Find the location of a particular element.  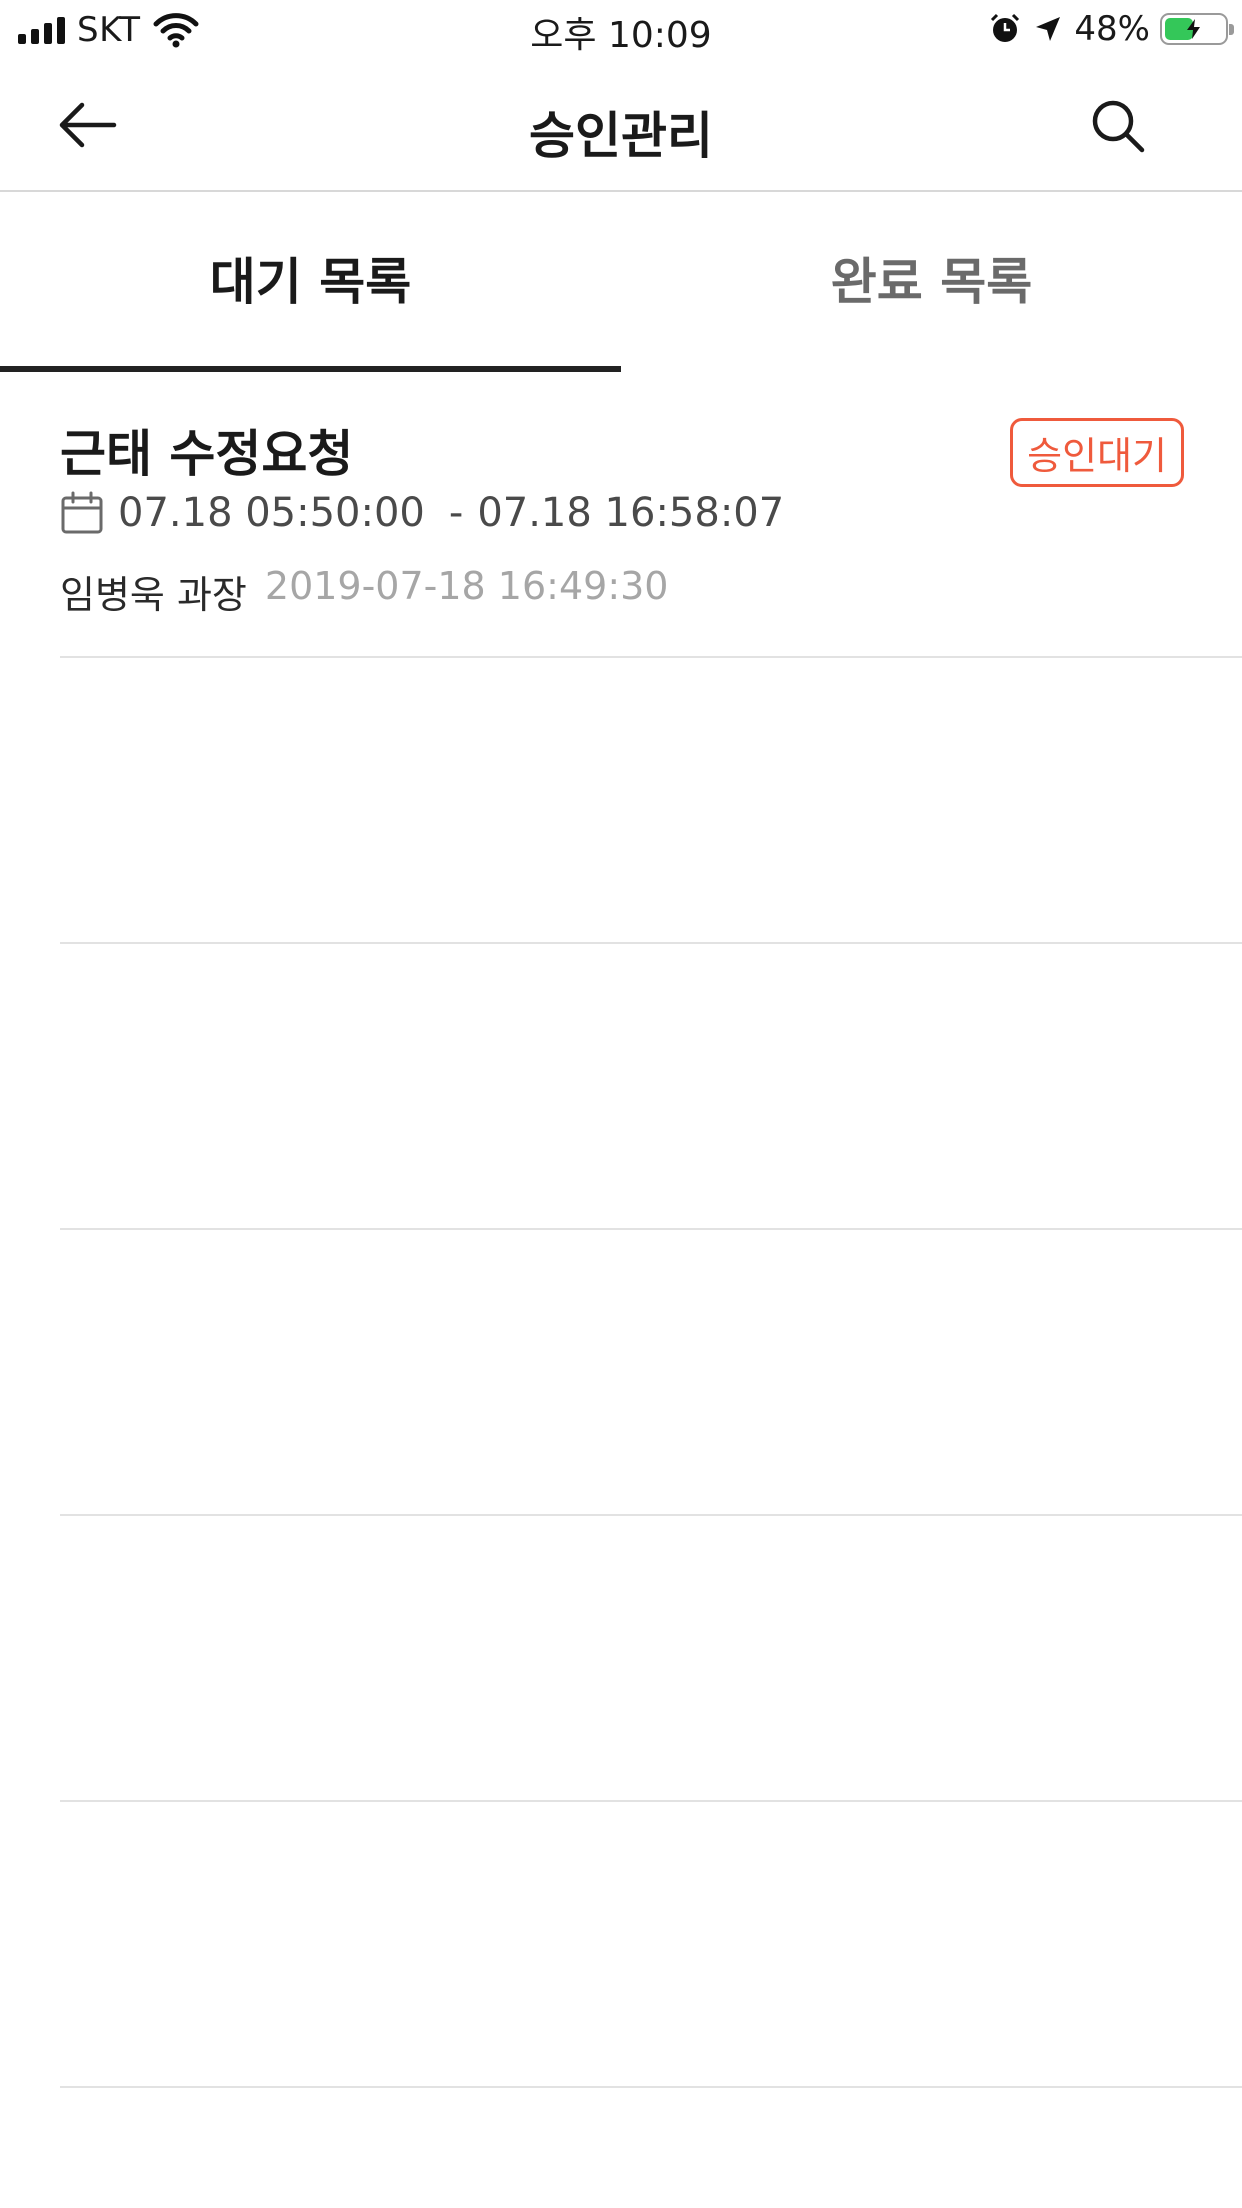

battery-icon is located at coordinates (1197, 29).